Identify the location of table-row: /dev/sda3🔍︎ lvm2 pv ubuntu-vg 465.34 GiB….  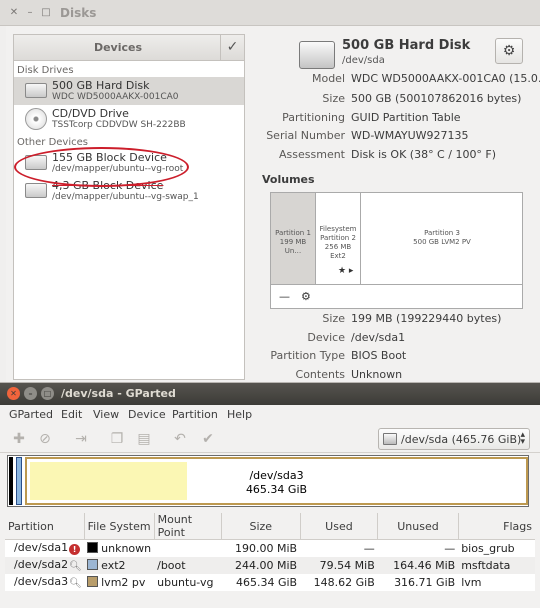
(270, 582).